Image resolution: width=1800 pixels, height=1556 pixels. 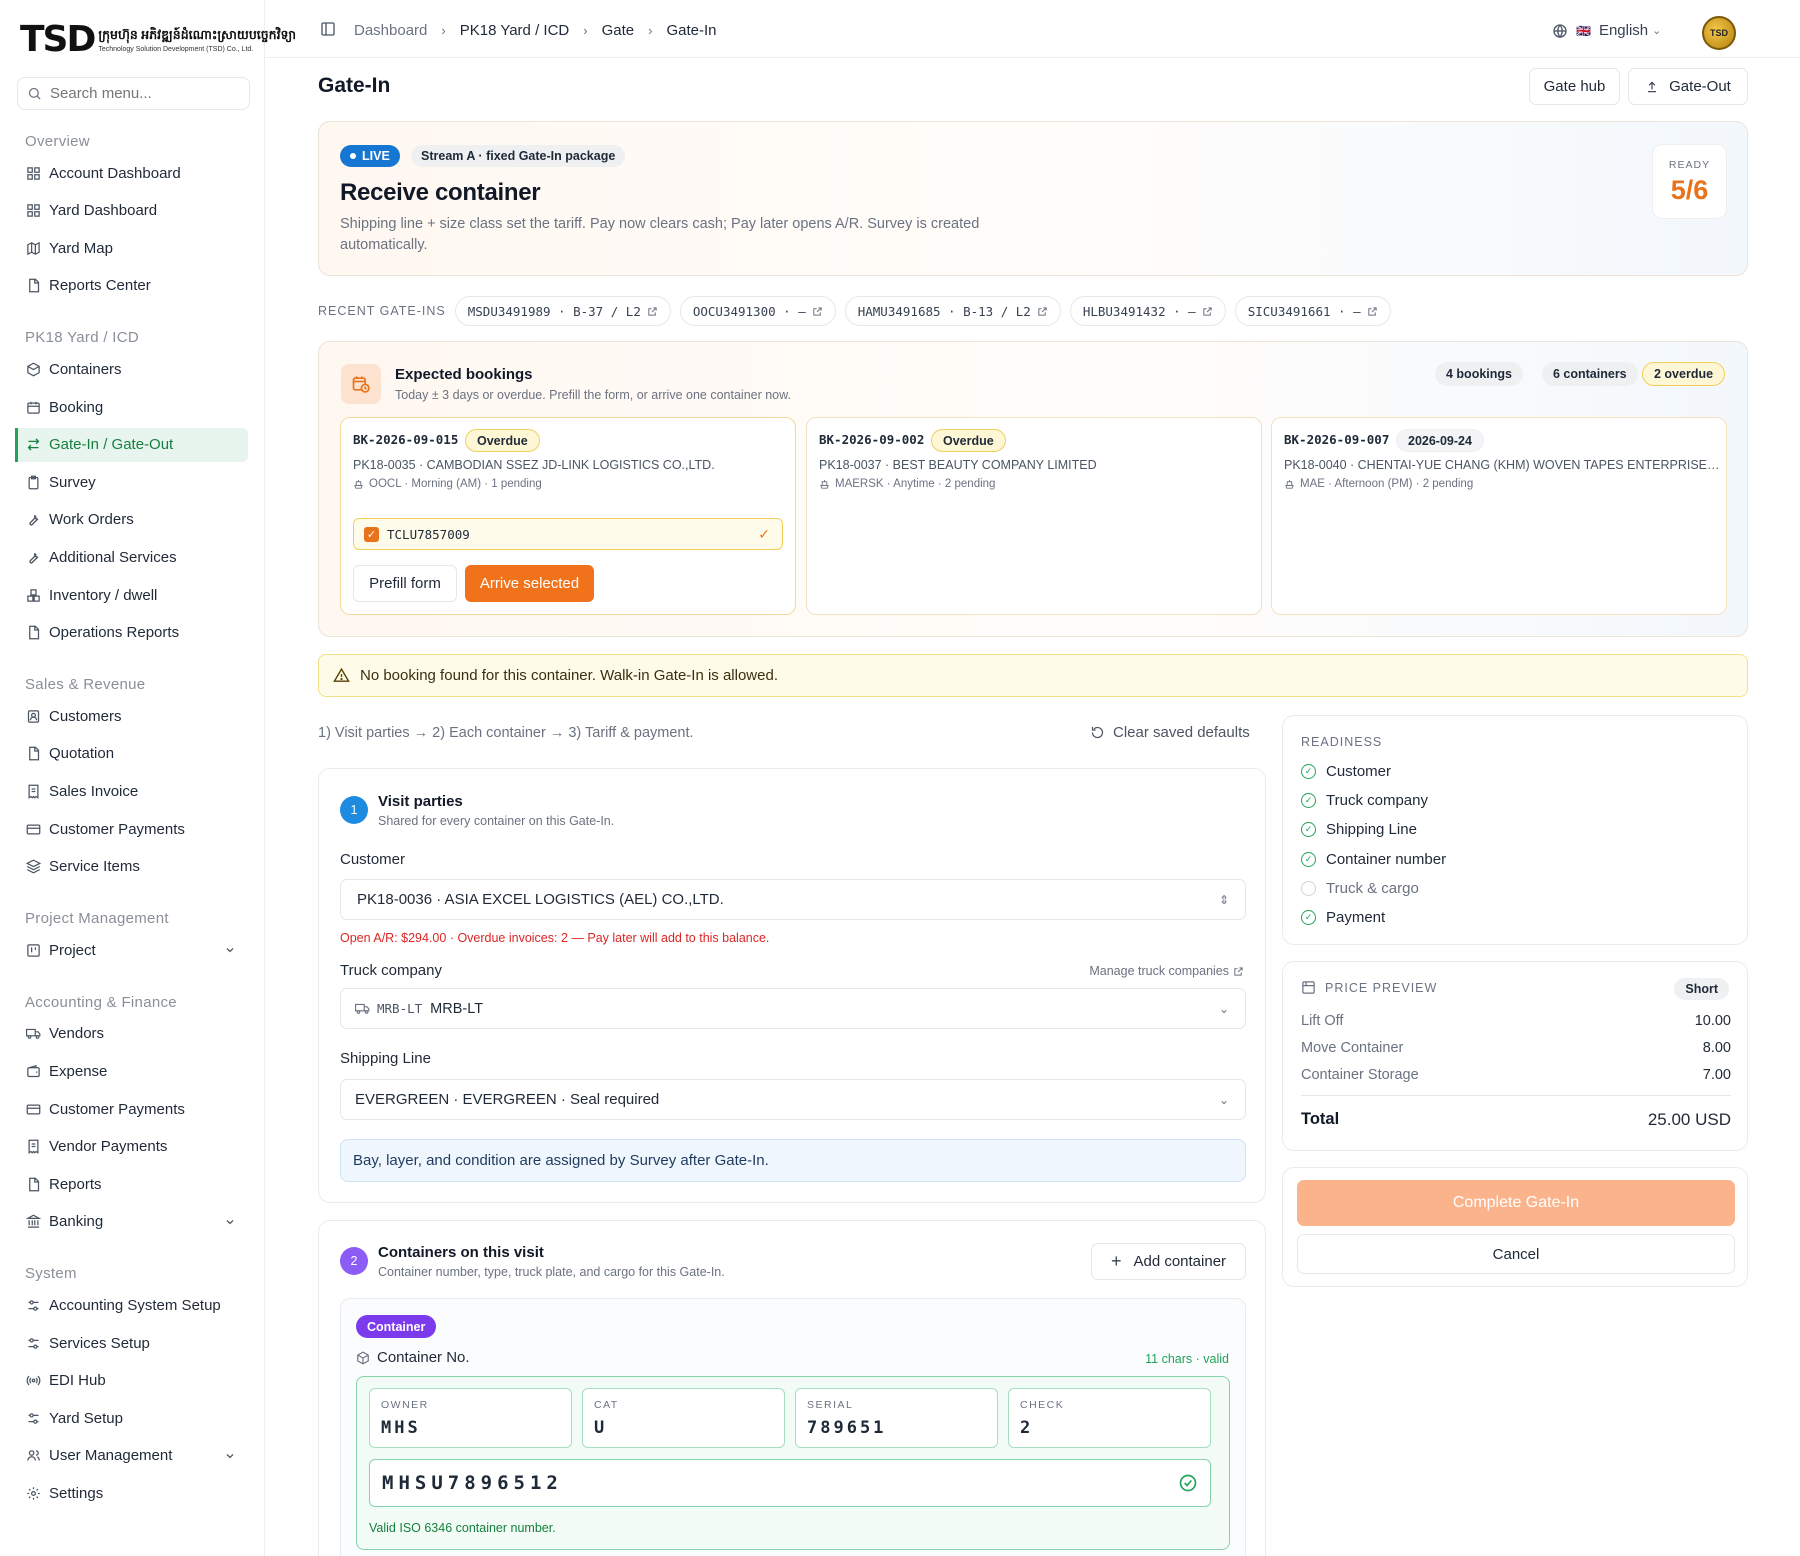 What do you see at coordinates (1516, 1203) in the screenshot?
I see `complete-gate-in-button: Complete Gate-In` at bounding box center [1516, 1203].